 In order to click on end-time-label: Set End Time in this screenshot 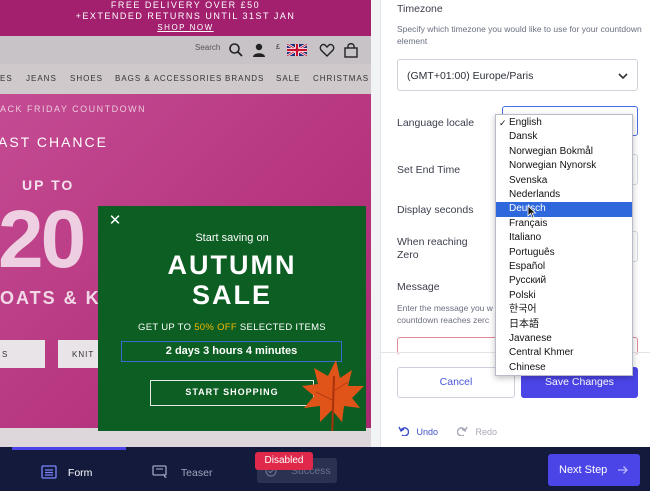, I will do `click(429, 170)`.